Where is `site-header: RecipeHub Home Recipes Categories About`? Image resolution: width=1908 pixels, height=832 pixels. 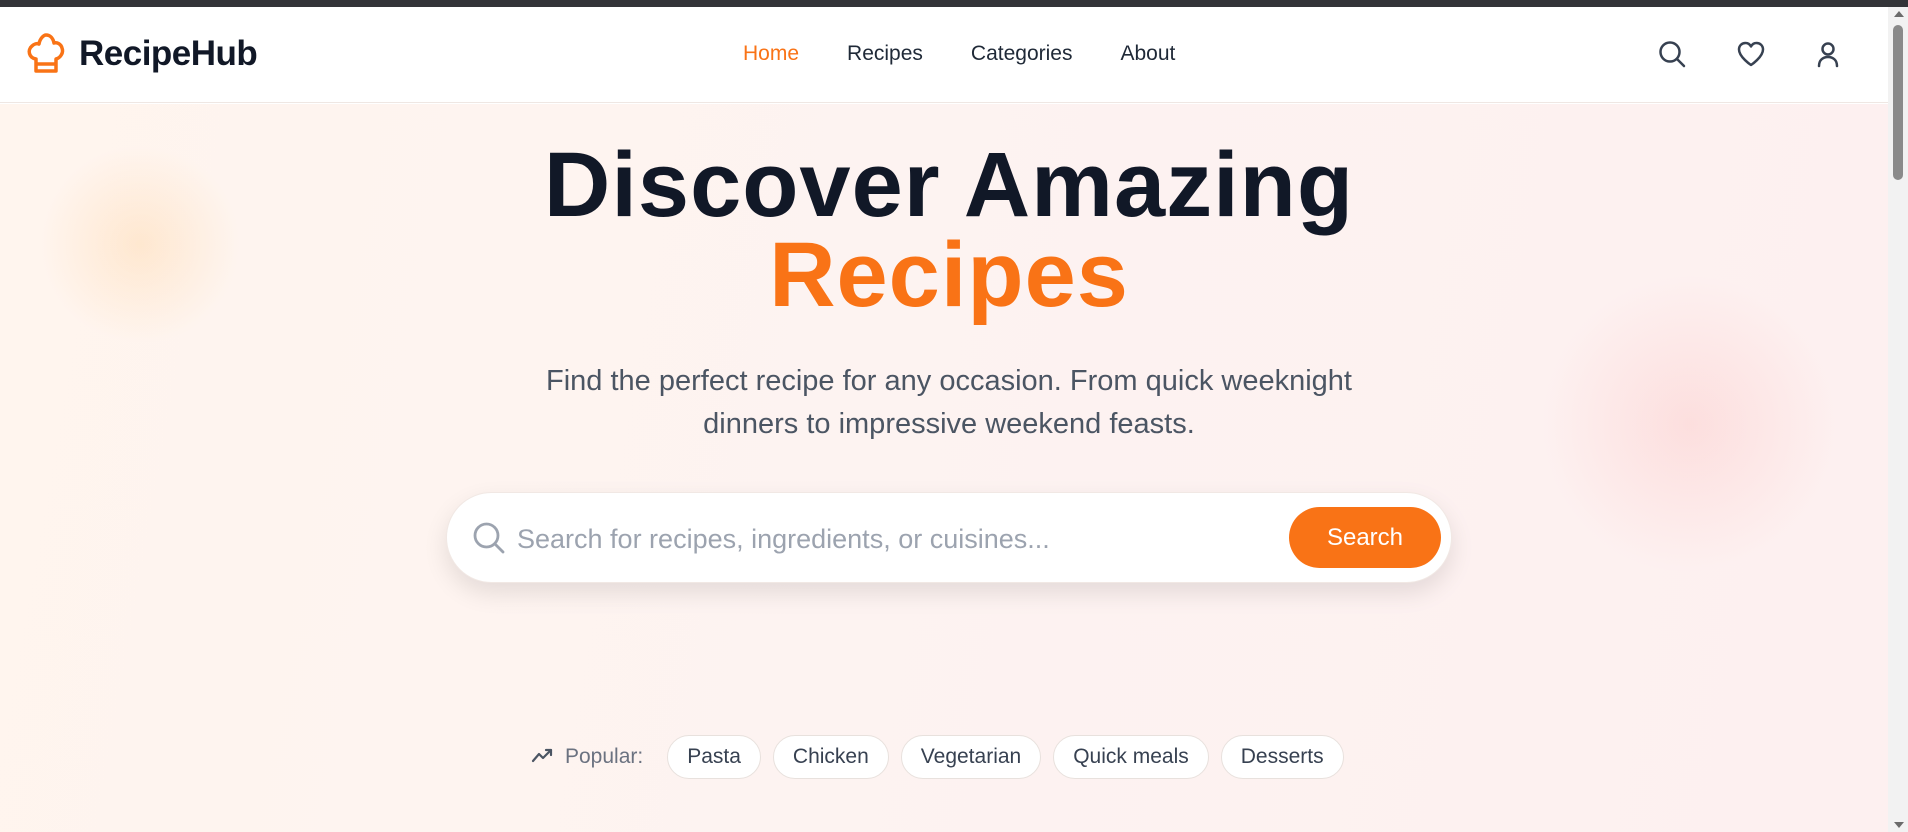
site-header: RecipeHub Home Recipes Categories About is located at coordinates (944, 55).